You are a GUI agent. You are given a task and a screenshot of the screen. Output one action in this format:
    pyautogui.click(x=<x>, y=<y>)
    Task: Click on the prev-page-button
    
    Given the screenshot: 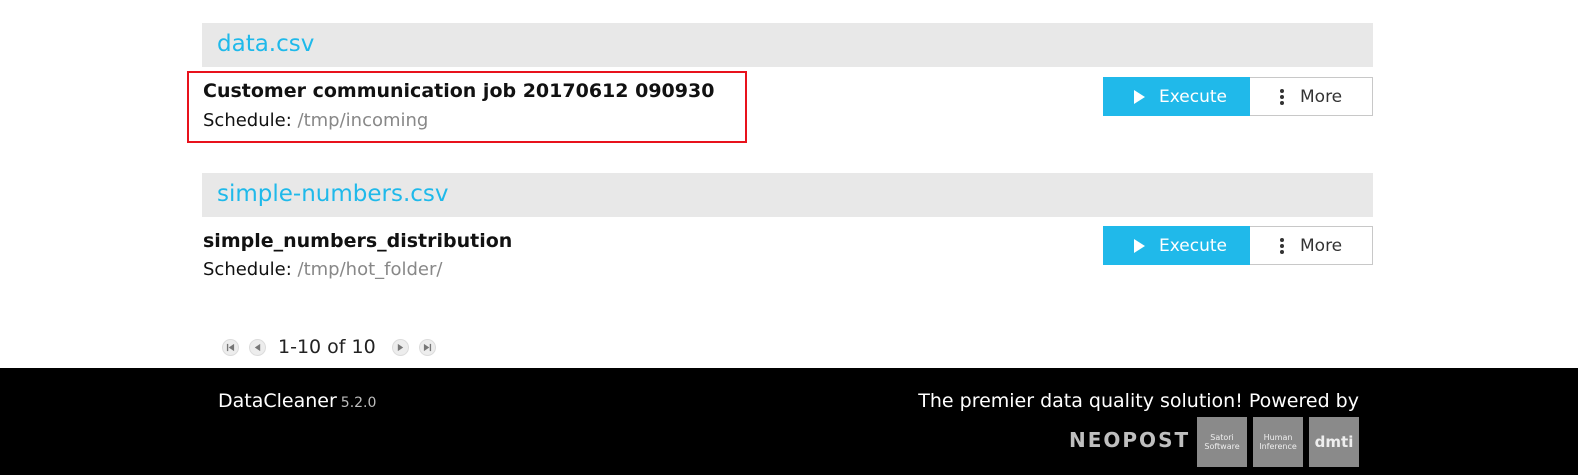 What is the action you would take?
    pyautogui.click(x=257, y=347)
    